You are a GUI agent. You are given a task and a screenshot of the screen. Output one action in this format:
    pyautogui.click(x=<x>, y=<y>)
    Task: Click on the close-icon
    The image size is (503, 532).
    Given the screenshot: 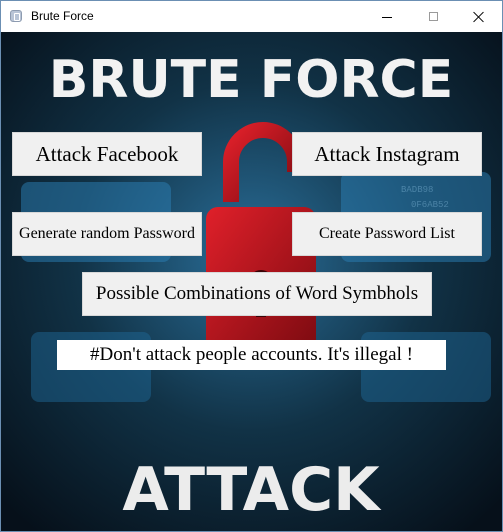 What is the action you would take?
    pyautogui.click(x=479, y=17)
    